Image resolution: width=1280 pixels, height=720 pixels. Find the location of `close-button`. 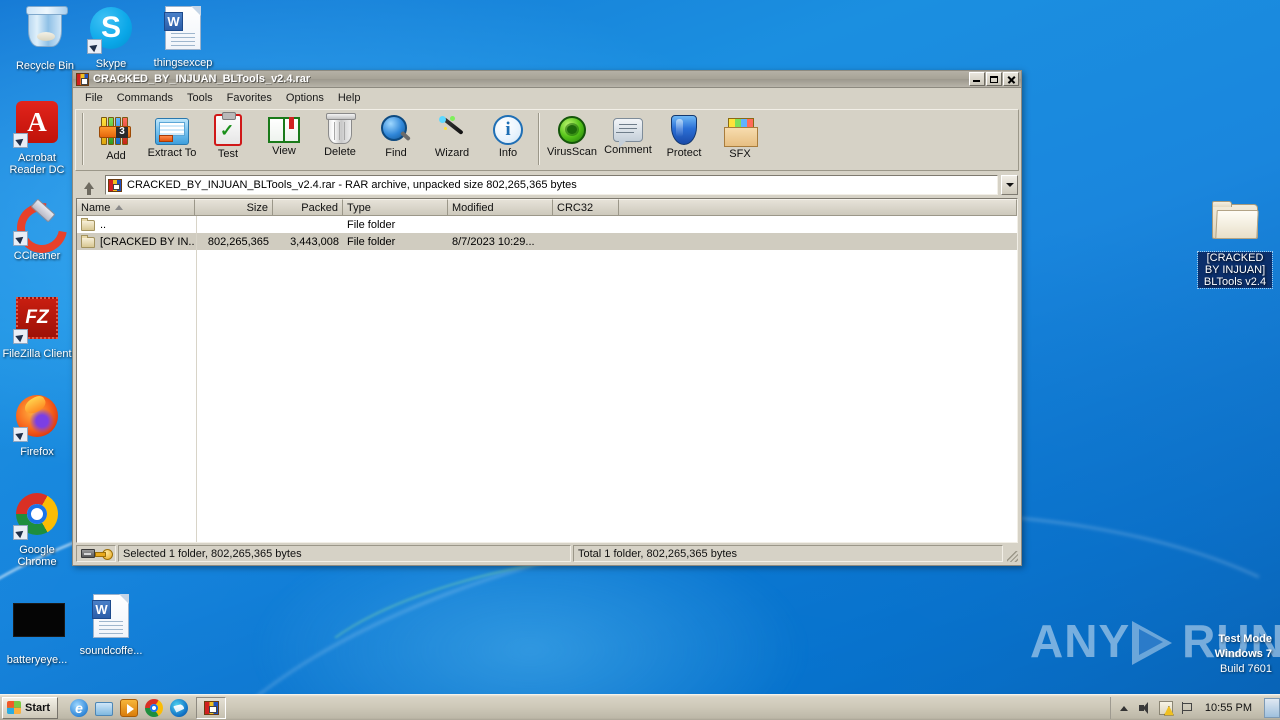

close-button is located at coordinates (1011, 79).